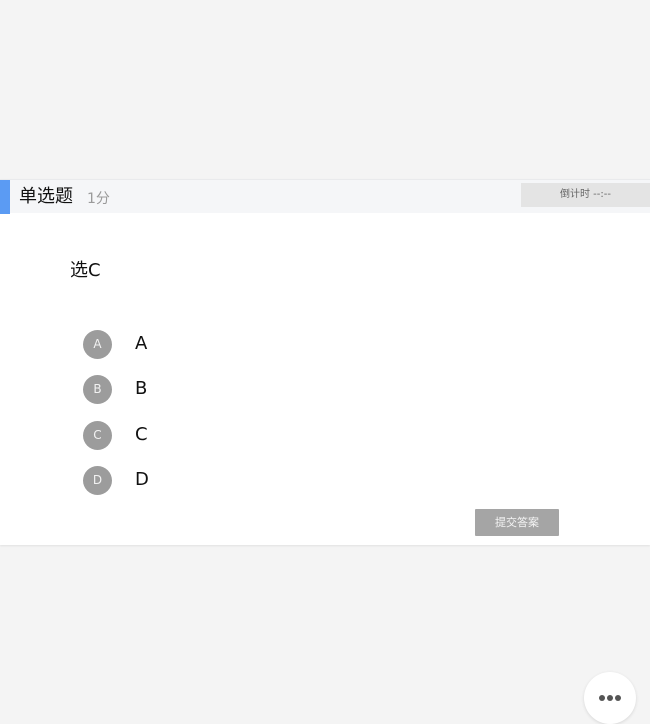 Image resolution: width=650 pixels, height=724 pixels. I want to click on more-icon, so click(610, 698).